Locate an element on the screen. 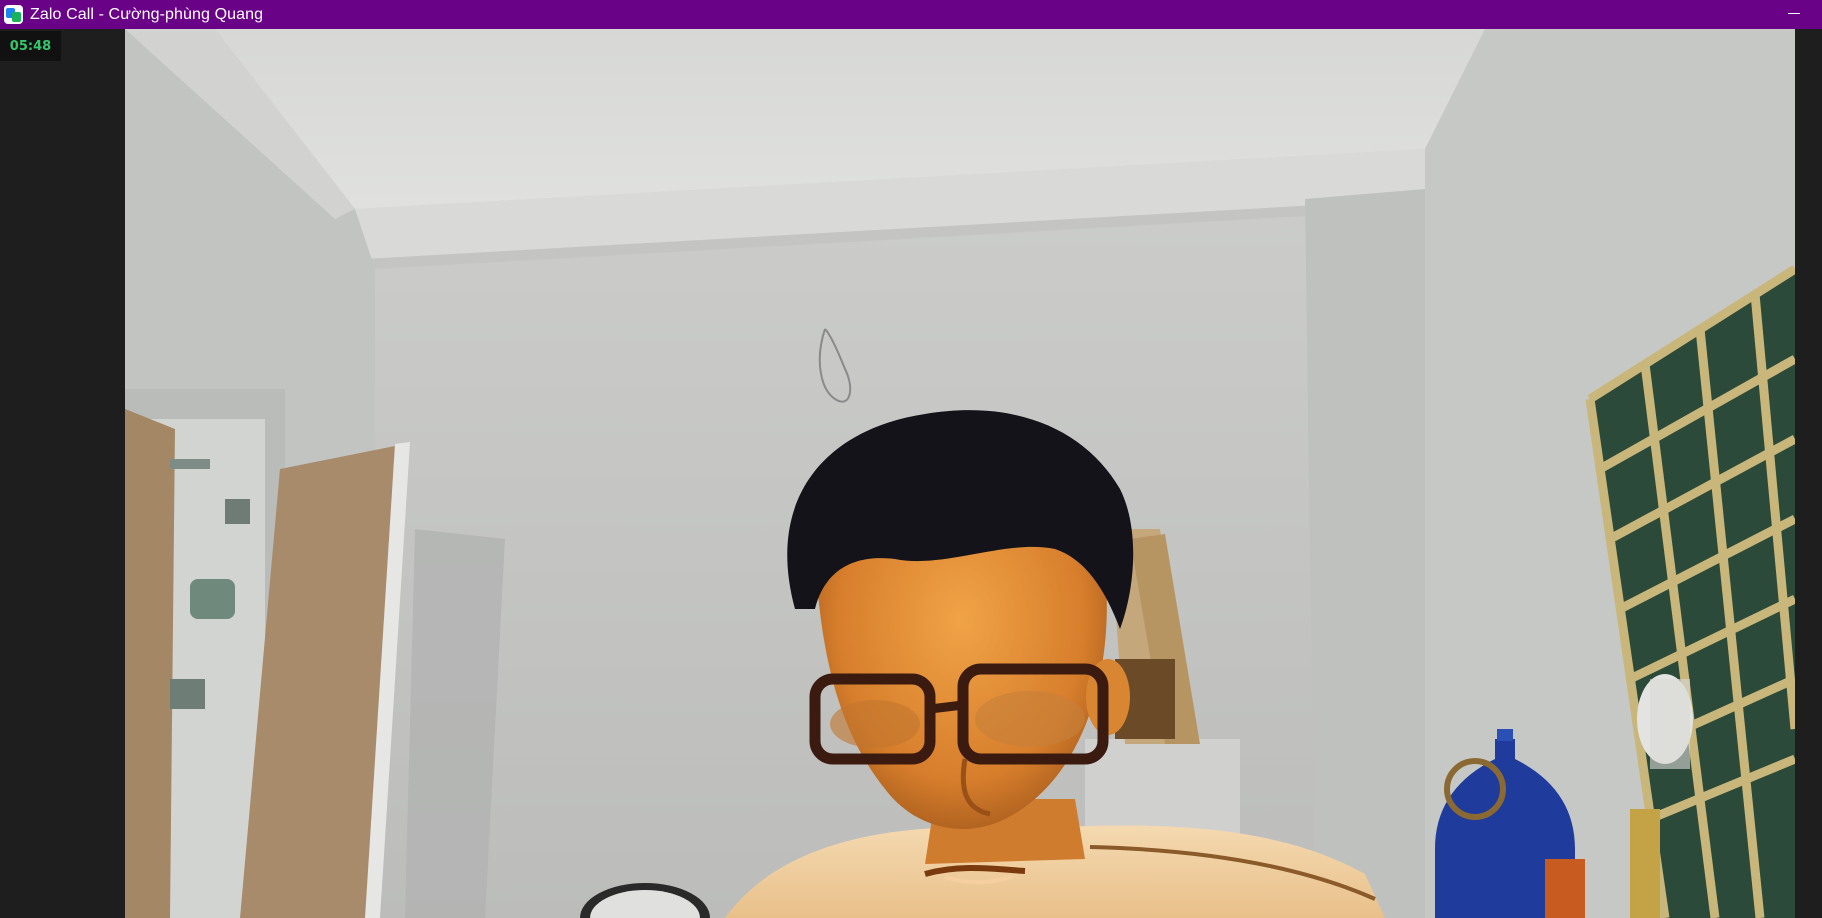 The height and width of the screenshot is (918, 1822). minimize-icon is located at coordinates (1794, 13).